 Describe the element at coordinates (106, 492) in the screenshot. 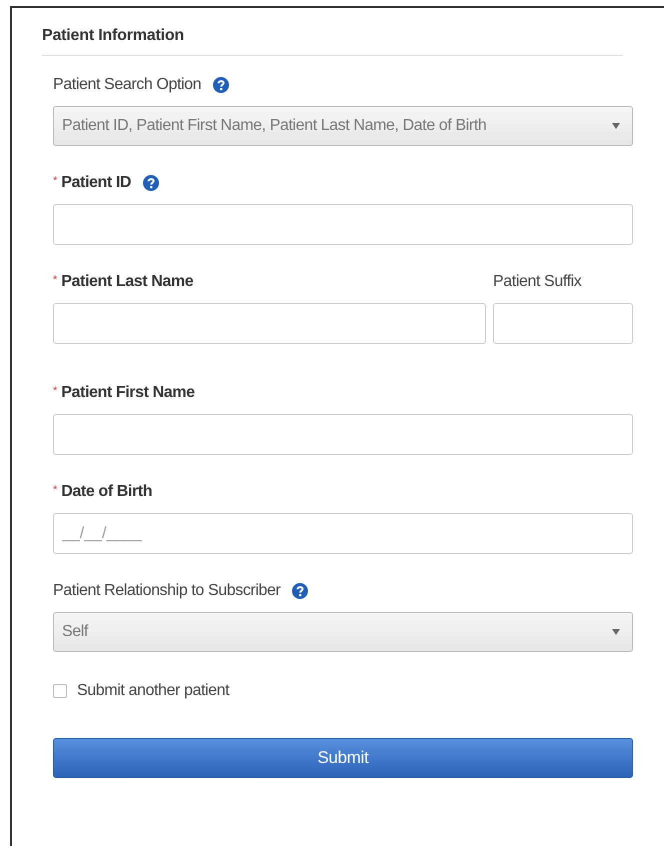

I see `field-label: Date of Birth` at that location.